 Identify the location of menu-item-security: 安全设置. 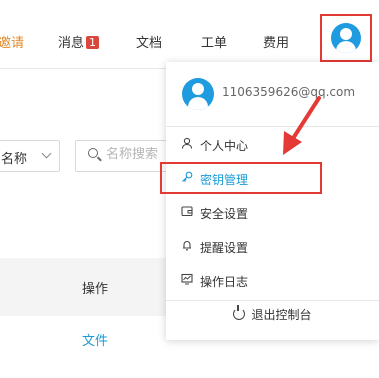
(272, 212).